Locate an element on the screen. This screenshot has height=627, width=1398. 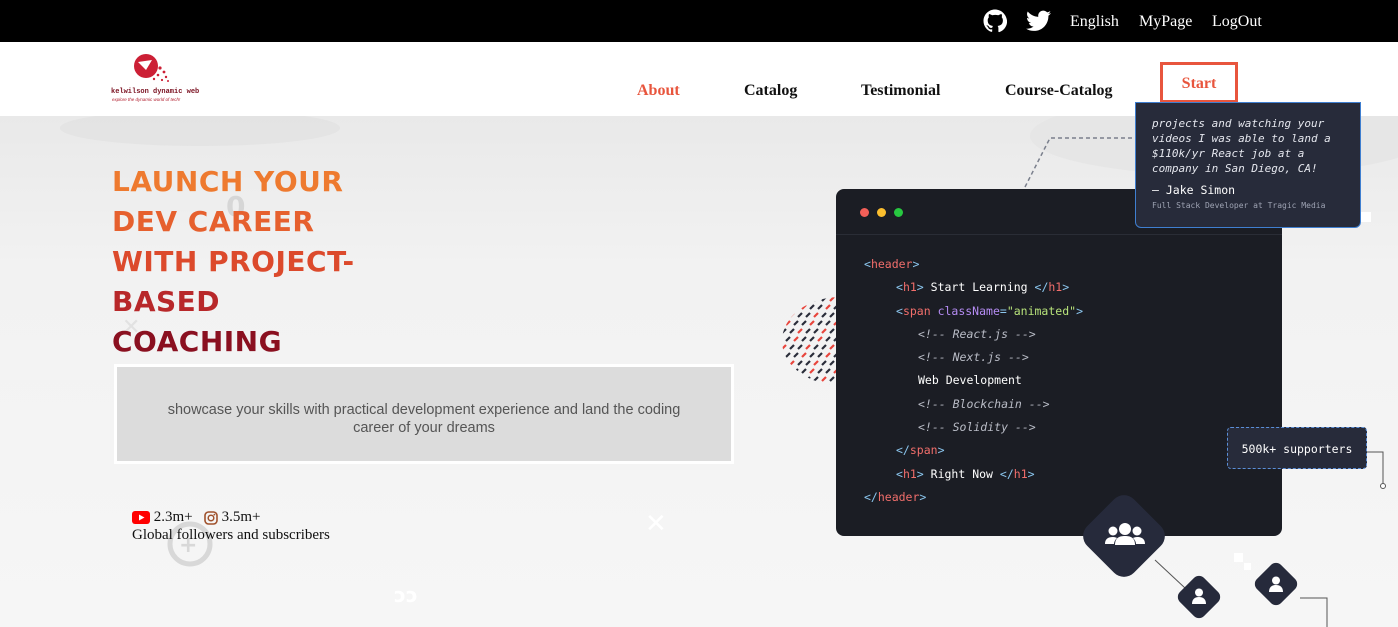
code-line: </header> is located at coordinates (895, 496).